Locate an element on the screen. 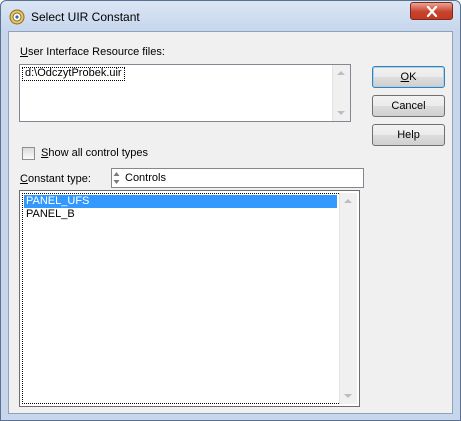 The height and width of the screenshot is (421, 461). uir-files-list: d:\OdczytProbek.uir is located at coordinates (185, 93).